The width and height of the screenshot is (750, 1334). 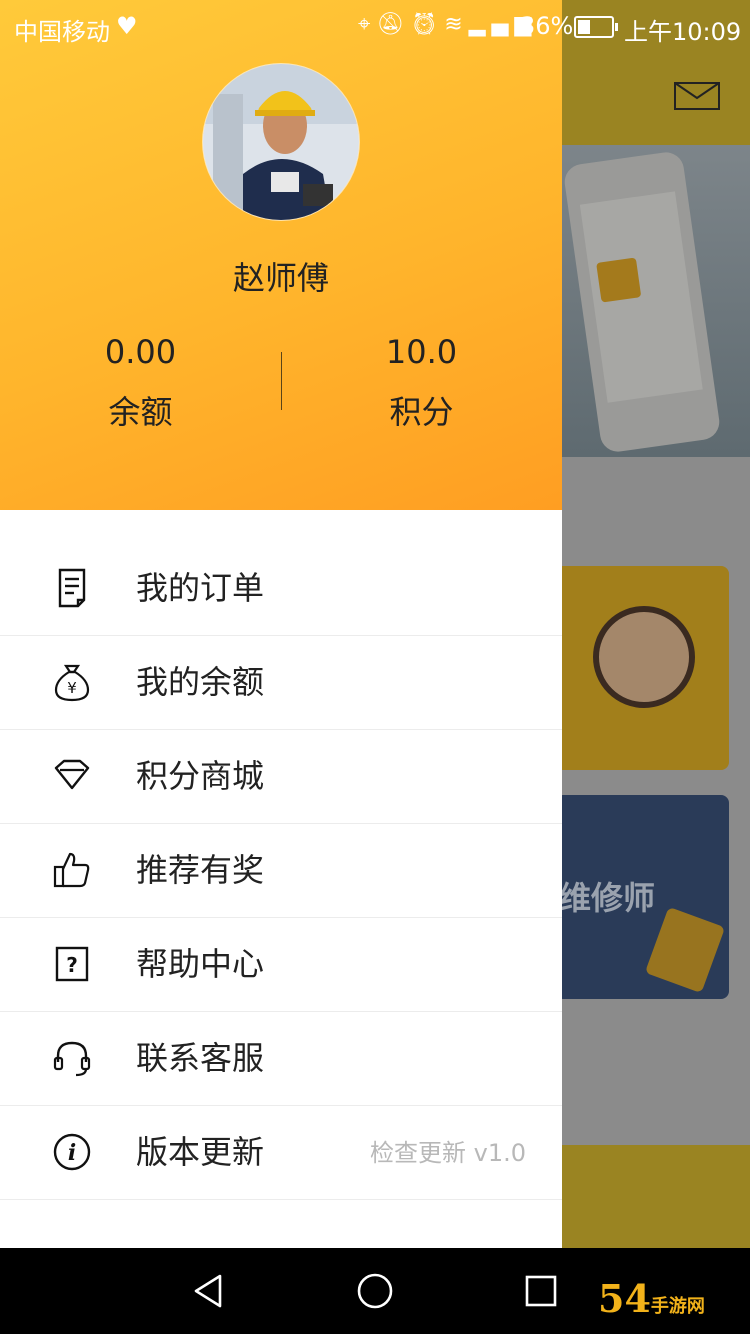 I want to click on phone-image, so click(x=642, y=302).